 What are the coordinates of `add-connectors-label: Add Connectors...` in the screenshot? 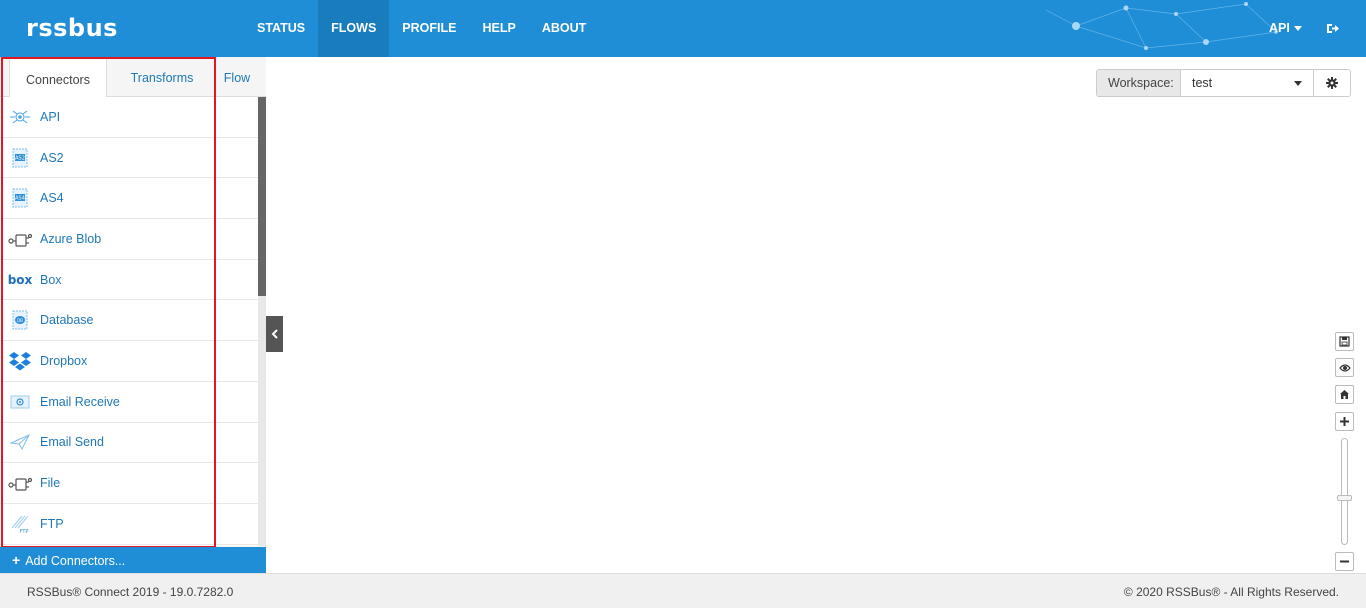 It's located at (75, 561).